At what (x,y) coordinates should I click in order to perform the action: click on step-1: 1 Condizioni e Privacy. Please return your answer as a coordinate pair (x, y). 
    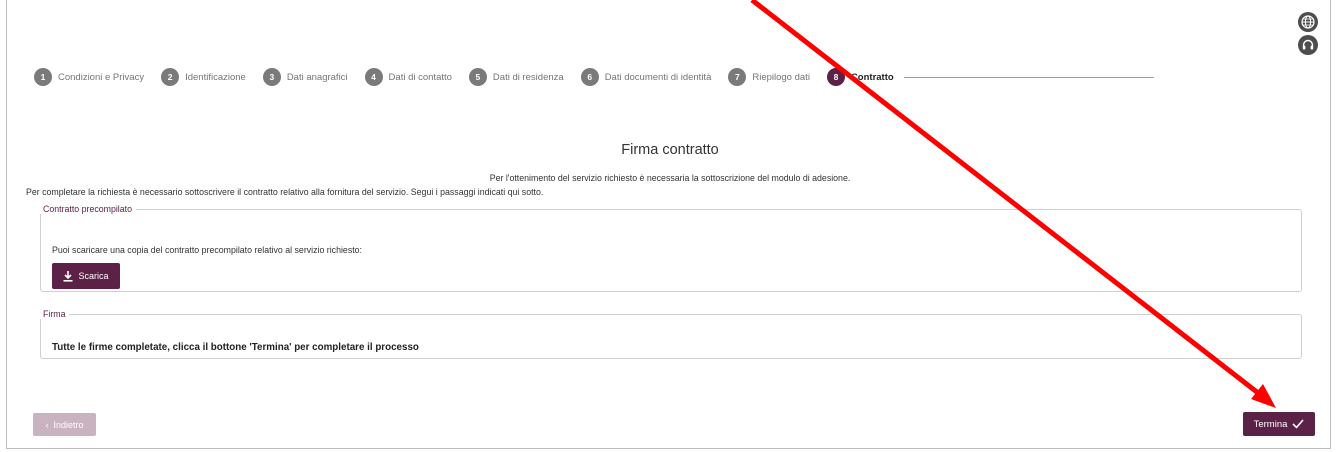
    Looking at the image, I should click on (89, 77).